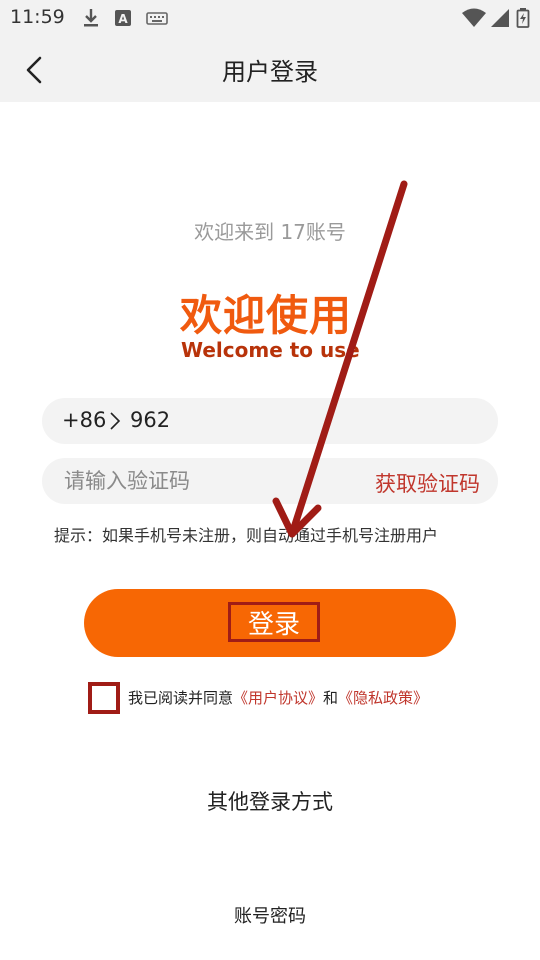  I want to click on app-logo: 欢迎使用 Welcome to use, so click(280, 325).